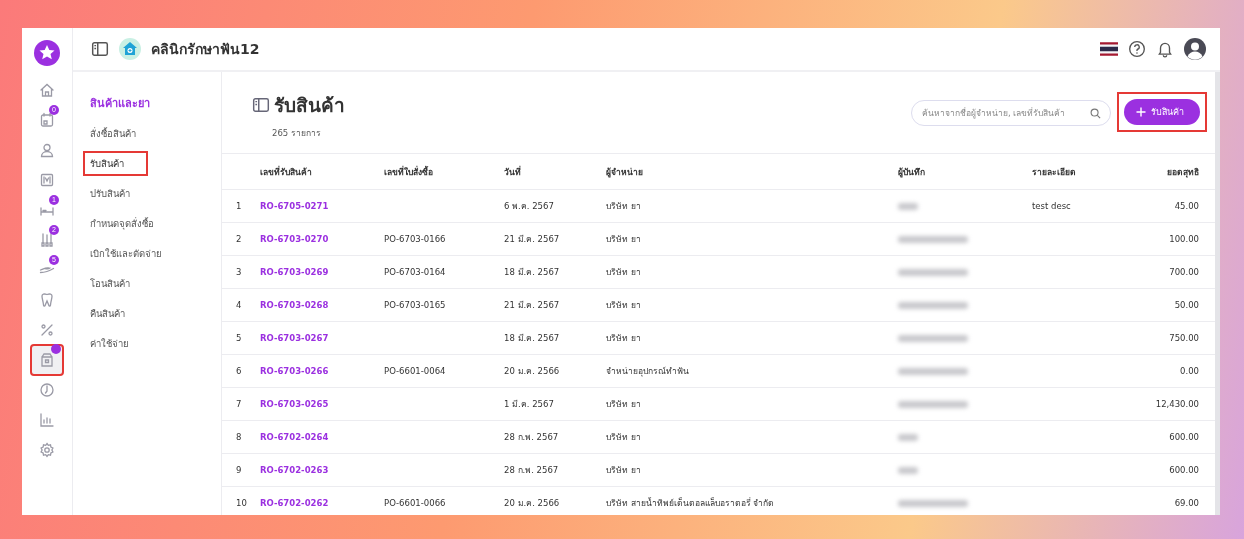 This screenshot has width=1244, height=539. What do you see at coordinates (296, 133) in the screenshot?
I see `record-count: 265 รายการ` at bounding box center [296, 133].